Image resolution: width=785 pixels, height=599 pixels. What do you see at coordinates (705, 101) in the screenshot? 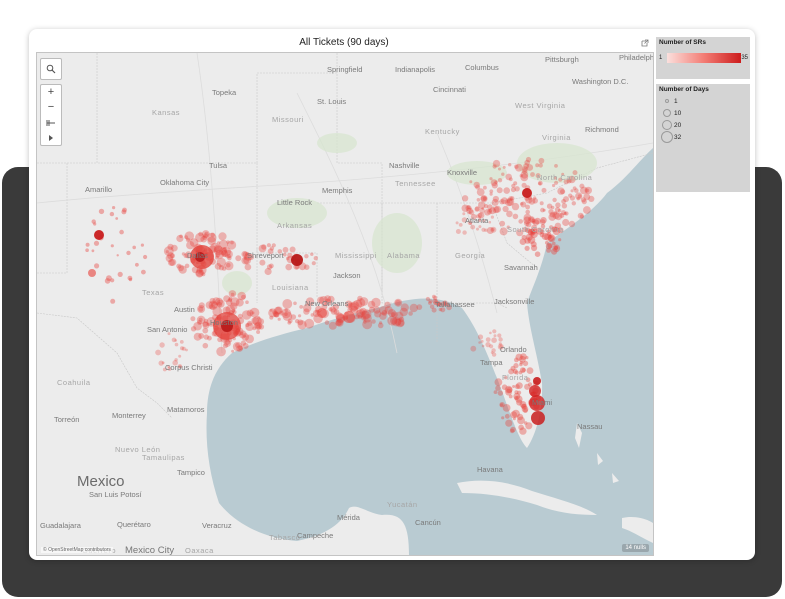
I see `size-legend-item: 1` at bounding box center [705, 101].